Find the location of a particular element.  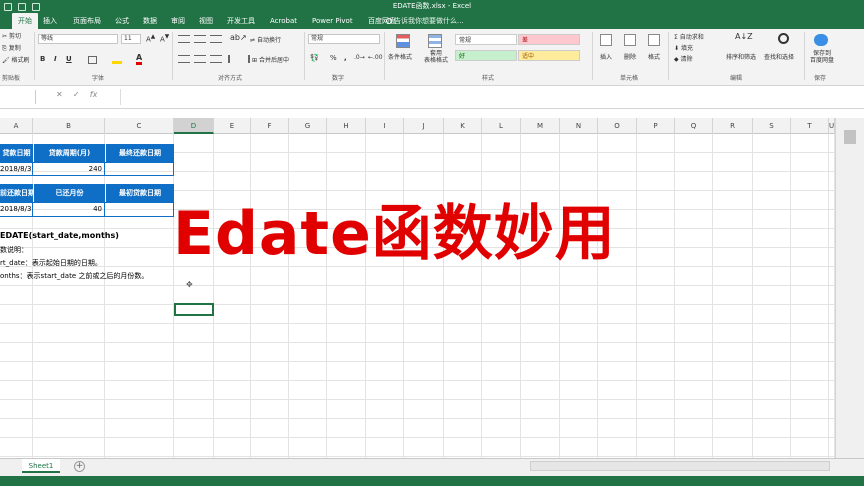

grow-font-icon: A▲ is located at coordinates (150, 38).